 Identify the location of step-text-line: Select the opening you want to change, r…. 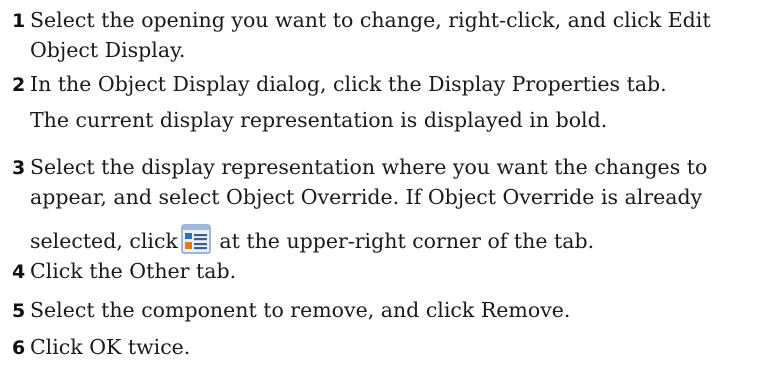
(370, 20).